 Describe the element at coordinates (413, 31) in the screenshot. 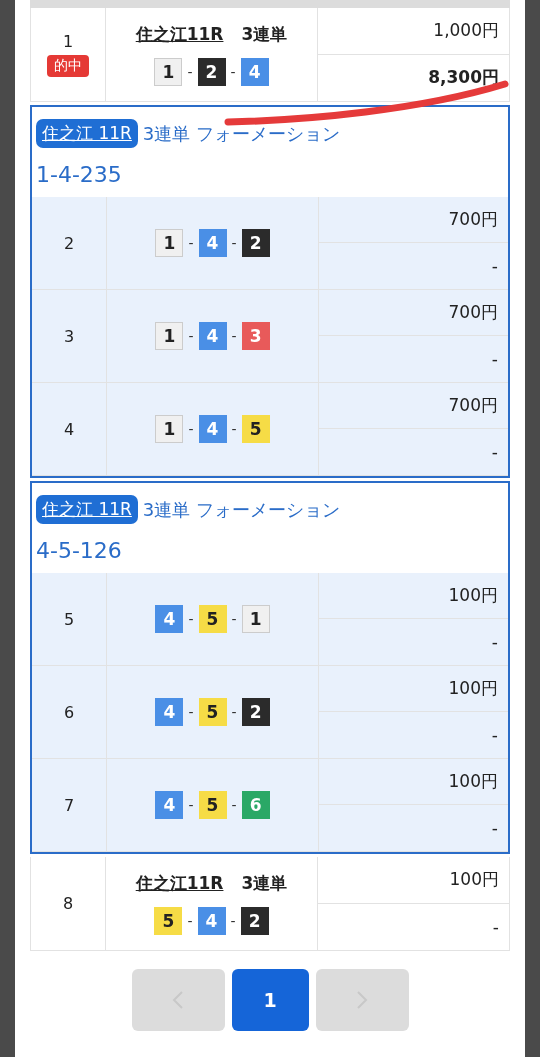

I see `stake-amount: 1,000円` at that location.